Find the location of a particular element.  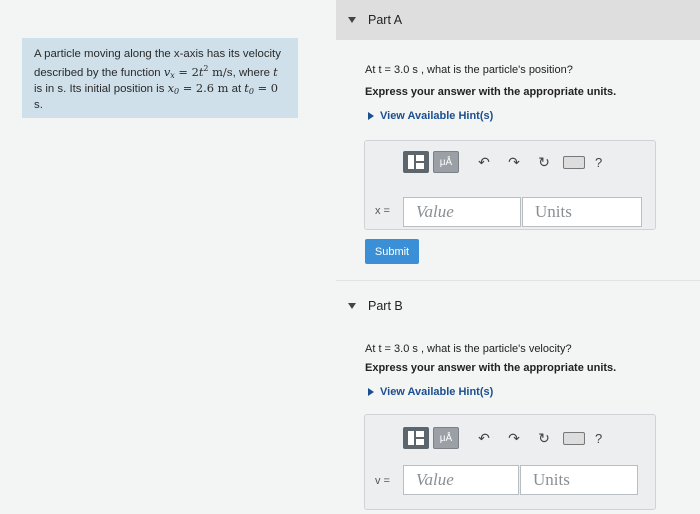

part-b-header: Part B is located at coordinates (518, 306).